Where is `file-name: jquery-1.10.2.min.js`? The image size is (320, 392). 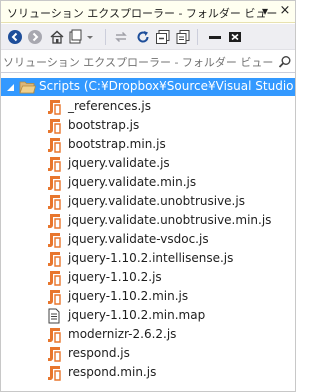
file-name: jquery-1.10.2.min.js is located at coordinates (128, 296).